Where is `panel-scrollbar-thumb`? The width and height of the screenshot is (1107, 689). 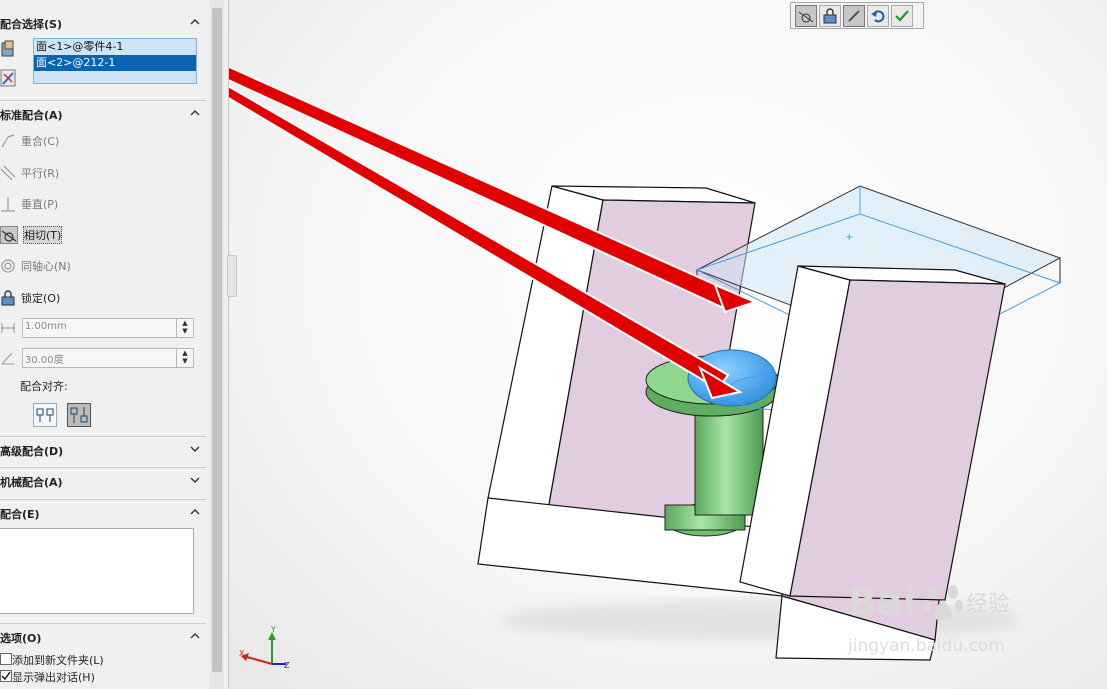
panel-scrollbar-thumb is located at coordinates (217, 340).